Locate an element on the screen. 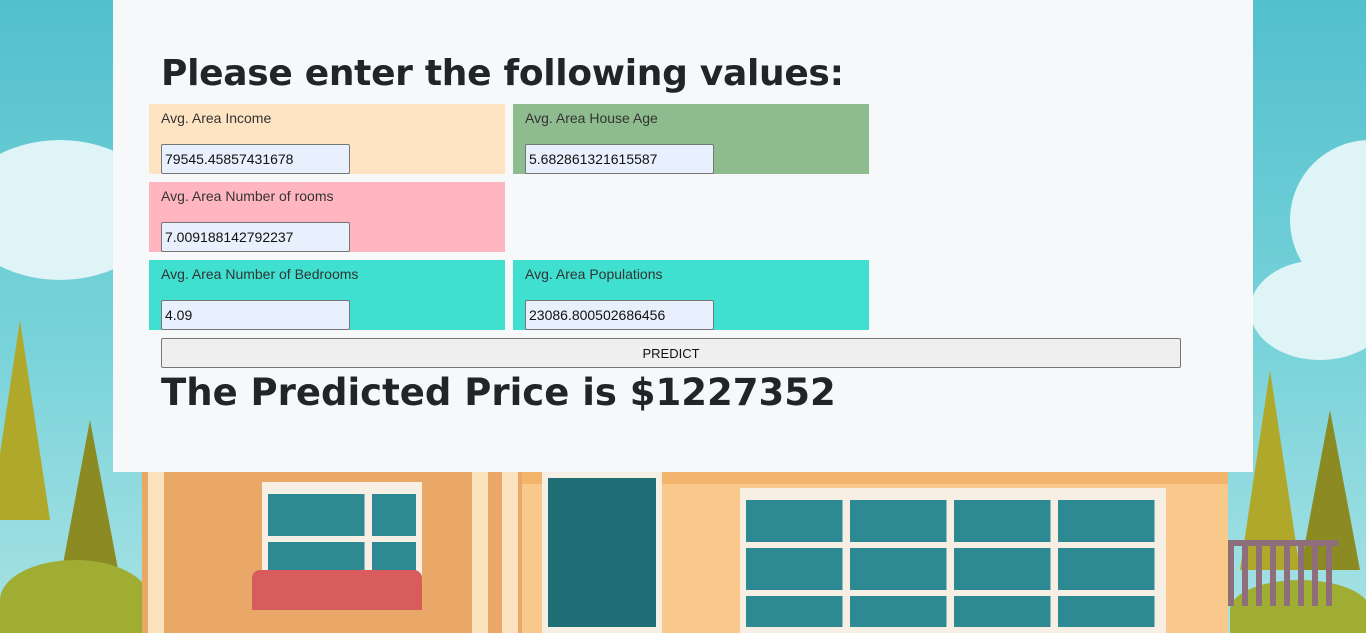  field-label: Avg. Area Number of Bedrooms is located at coordinates (260, 274).